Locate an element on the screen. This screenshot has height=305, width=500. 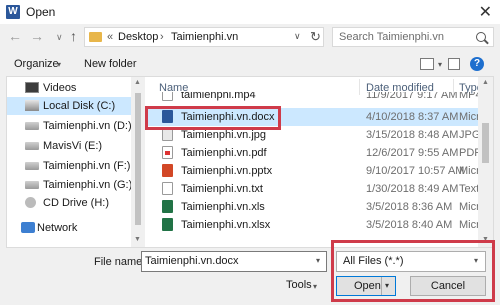
file-name: Taimienphi.vn.pdf is located at coordinates (224, 153).